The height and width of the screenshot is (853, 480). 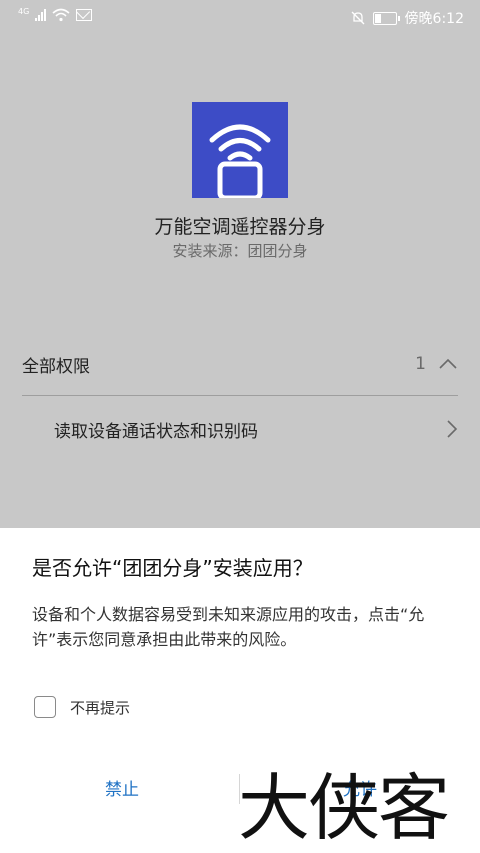 What do you see at coordinates (41, 15) in the screenshot?
I see `signal-icon` at bounding box center [41, 15].